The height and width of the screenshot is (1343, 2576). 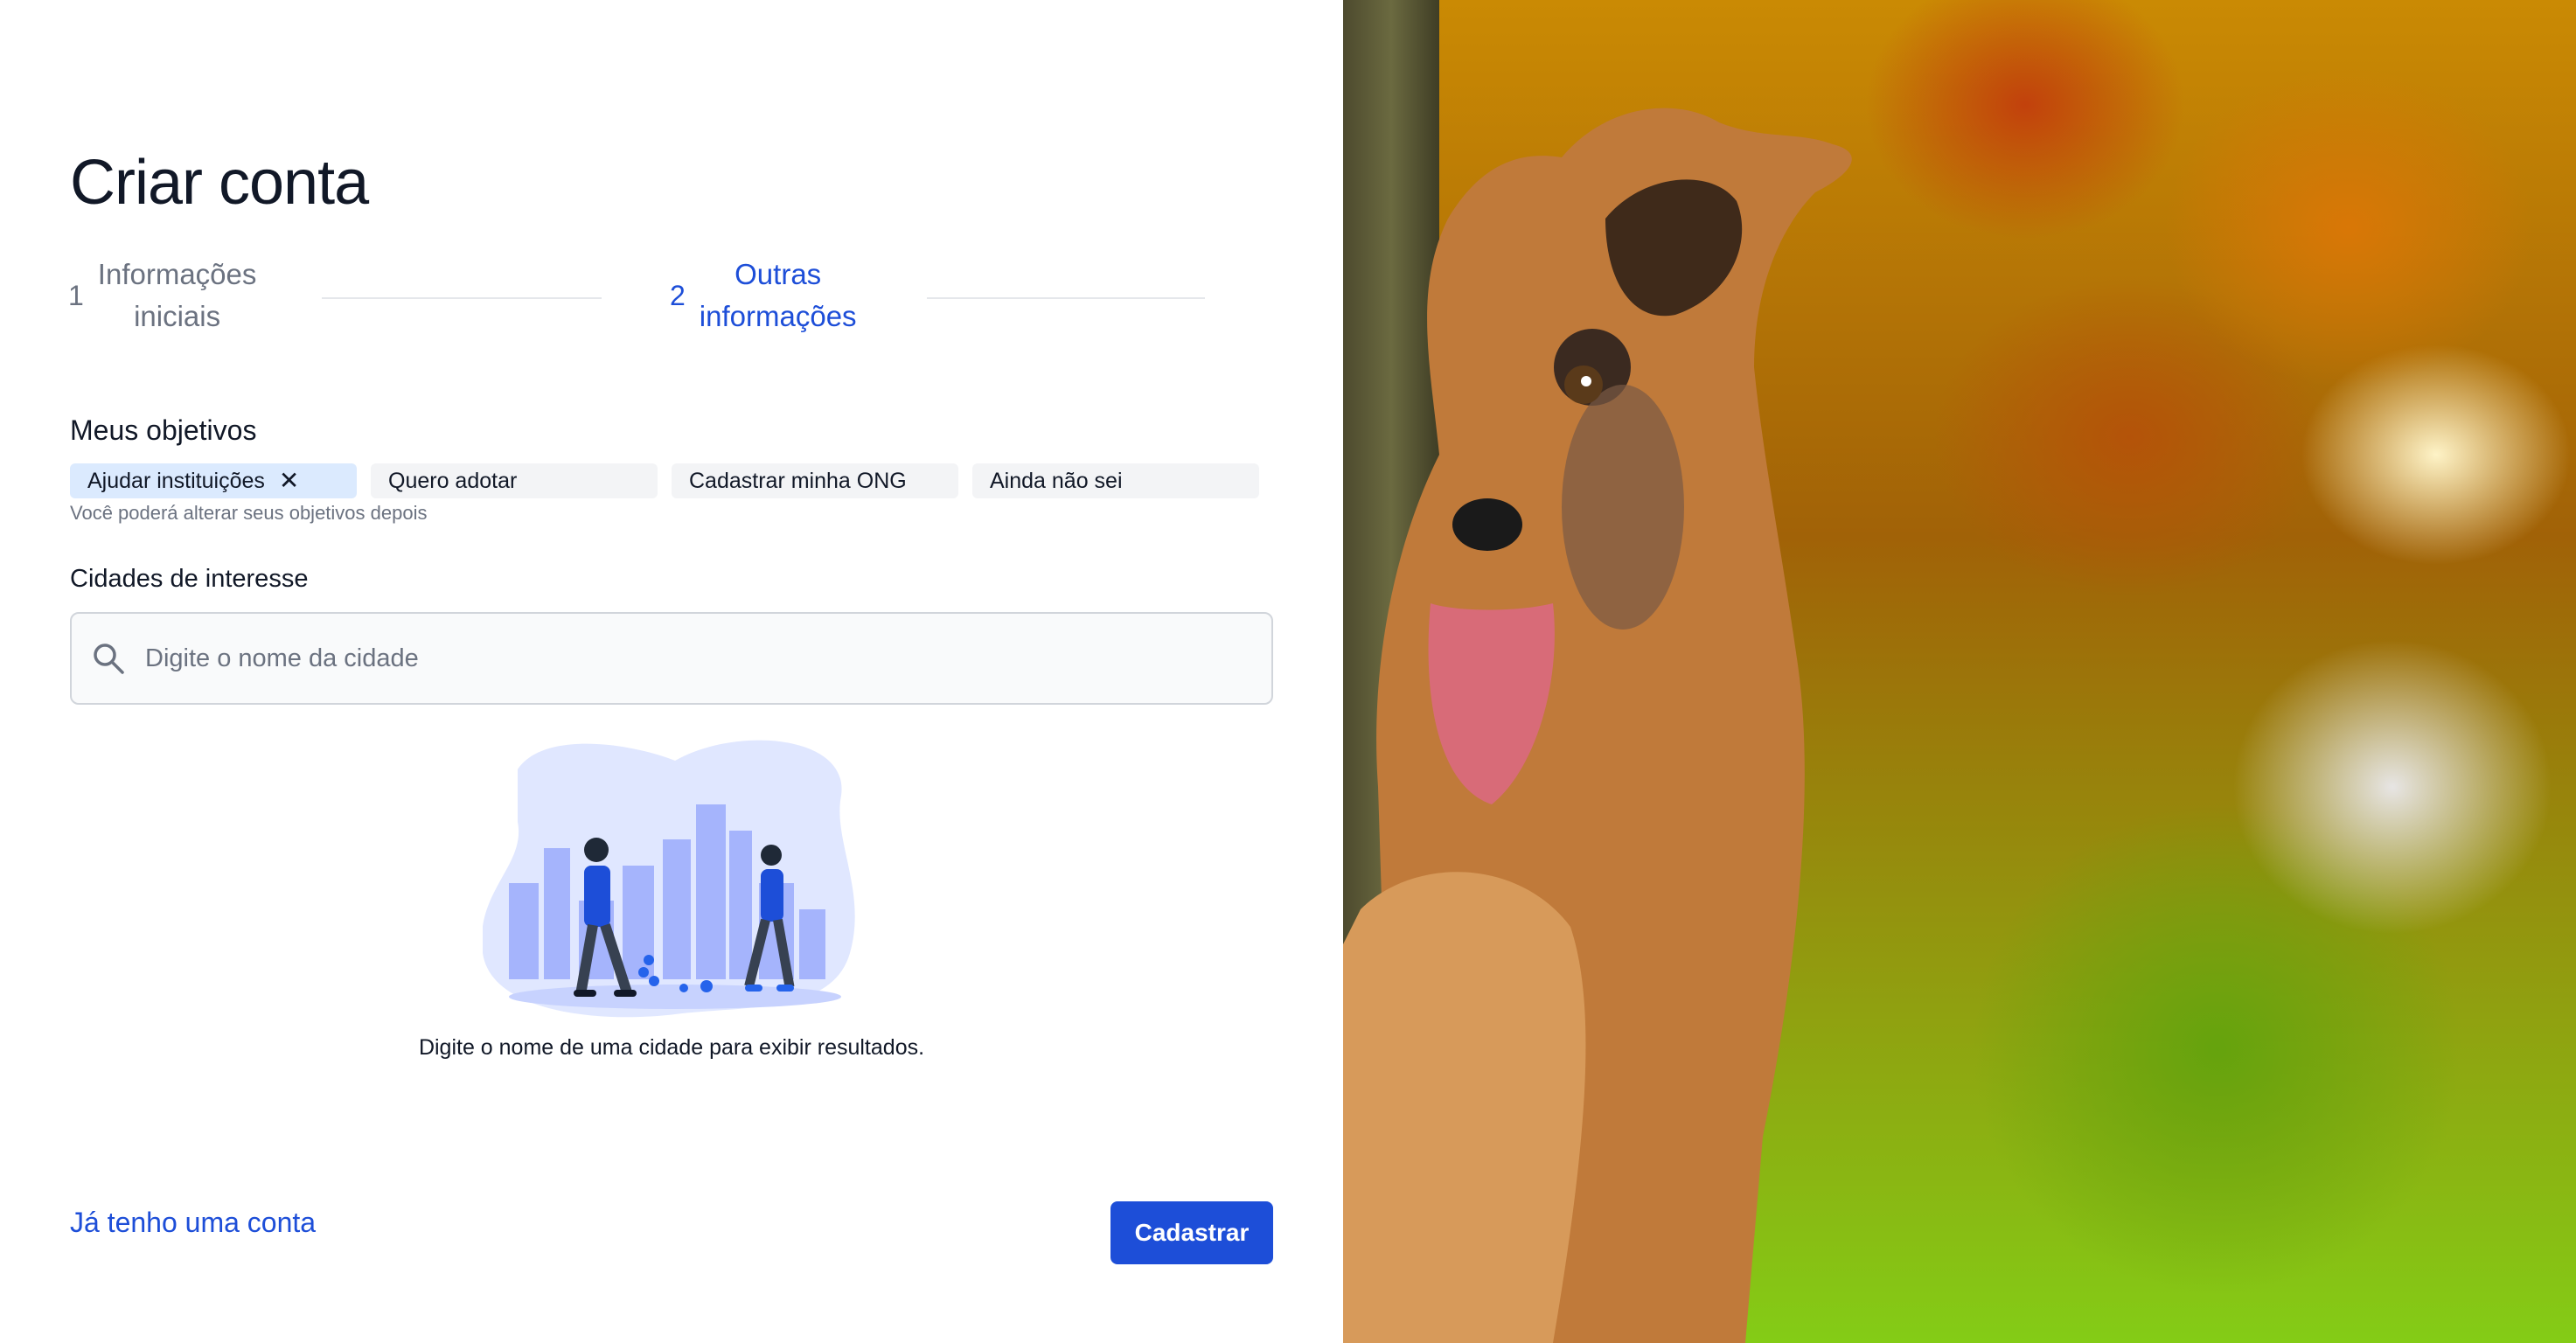 I want to click on step-number: 2, so click(x=678, y=295).